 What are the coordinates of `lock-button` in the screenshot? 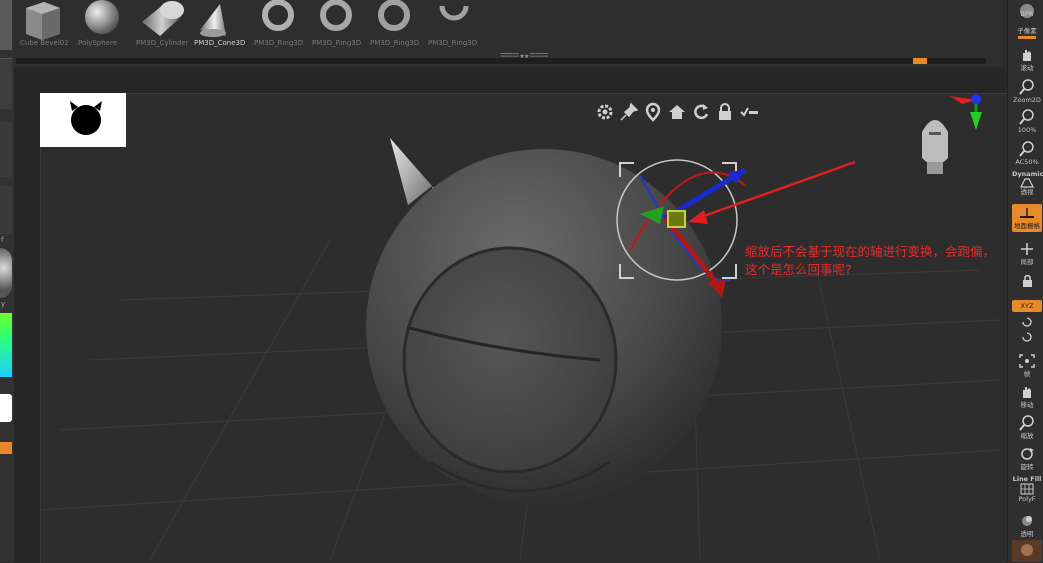 It's located at (1027, 281).